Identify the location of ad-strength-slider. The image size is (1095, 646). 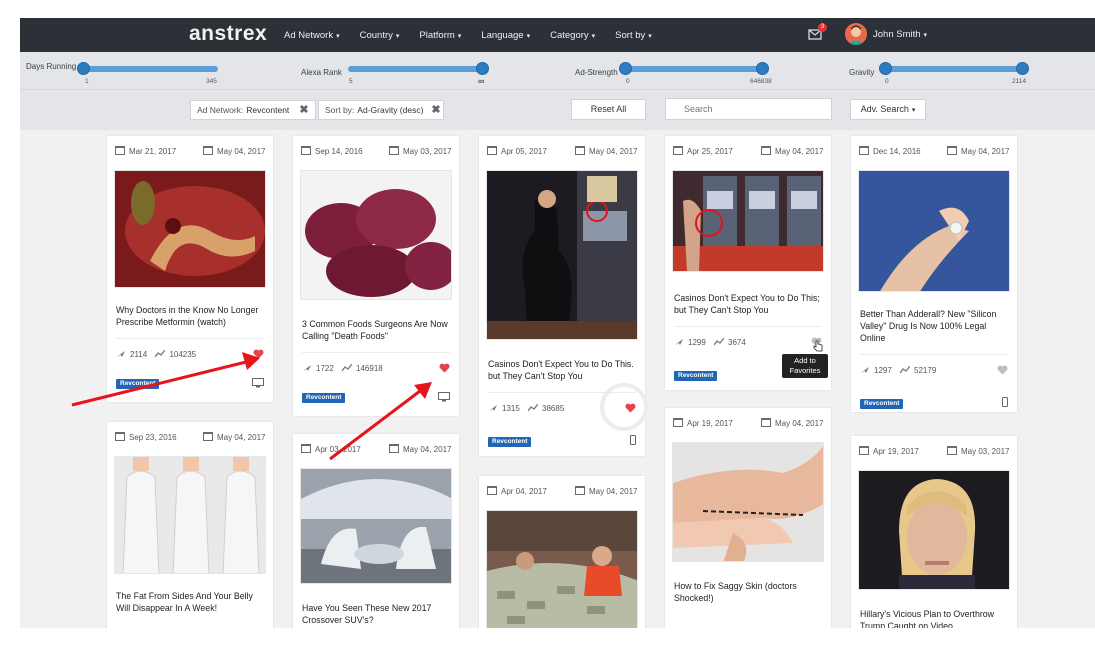
(694, 68).